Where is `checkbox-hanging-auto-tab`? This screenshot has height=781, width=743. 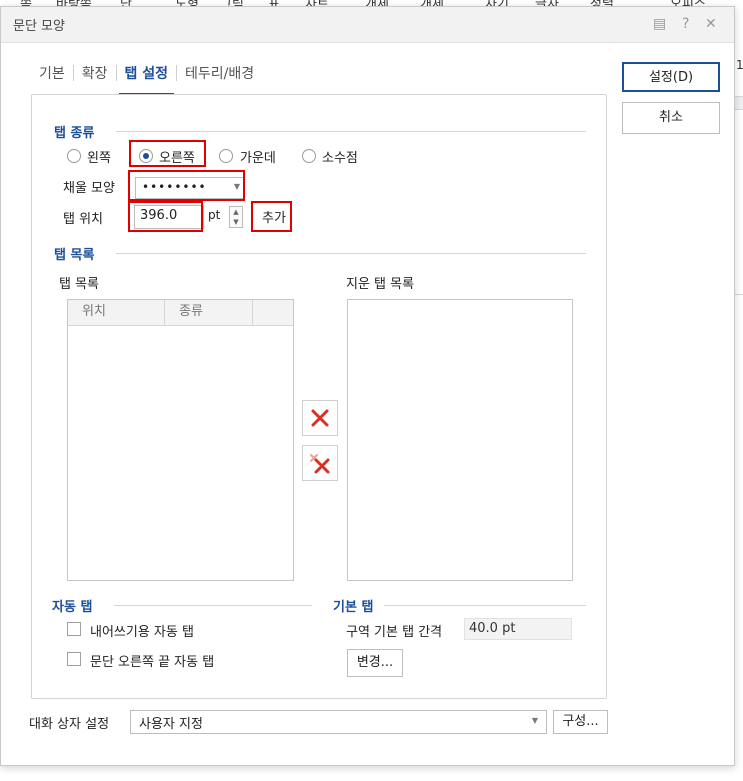
checkbox-hanging-auto-tab is located at coordinates (74, 629).